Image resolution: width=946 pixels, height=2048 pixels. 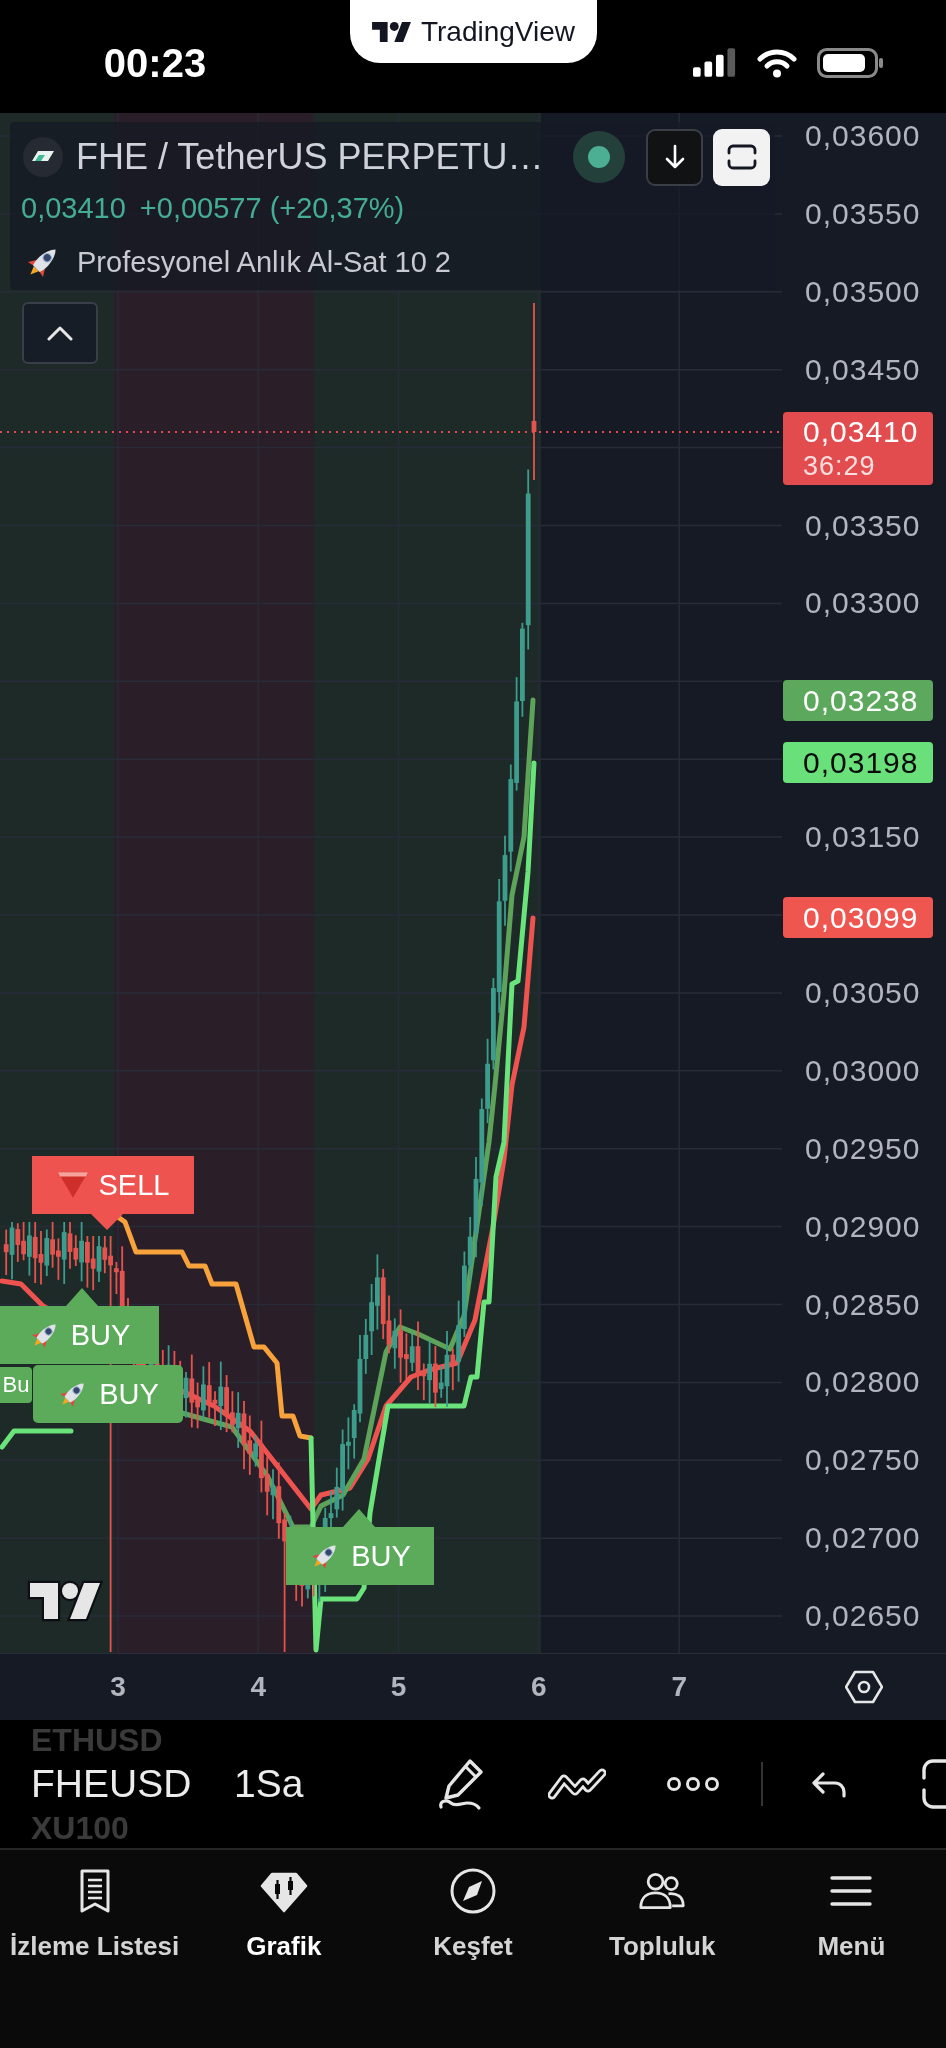 I want to click on battery-icon, so click(x=850, y=62).